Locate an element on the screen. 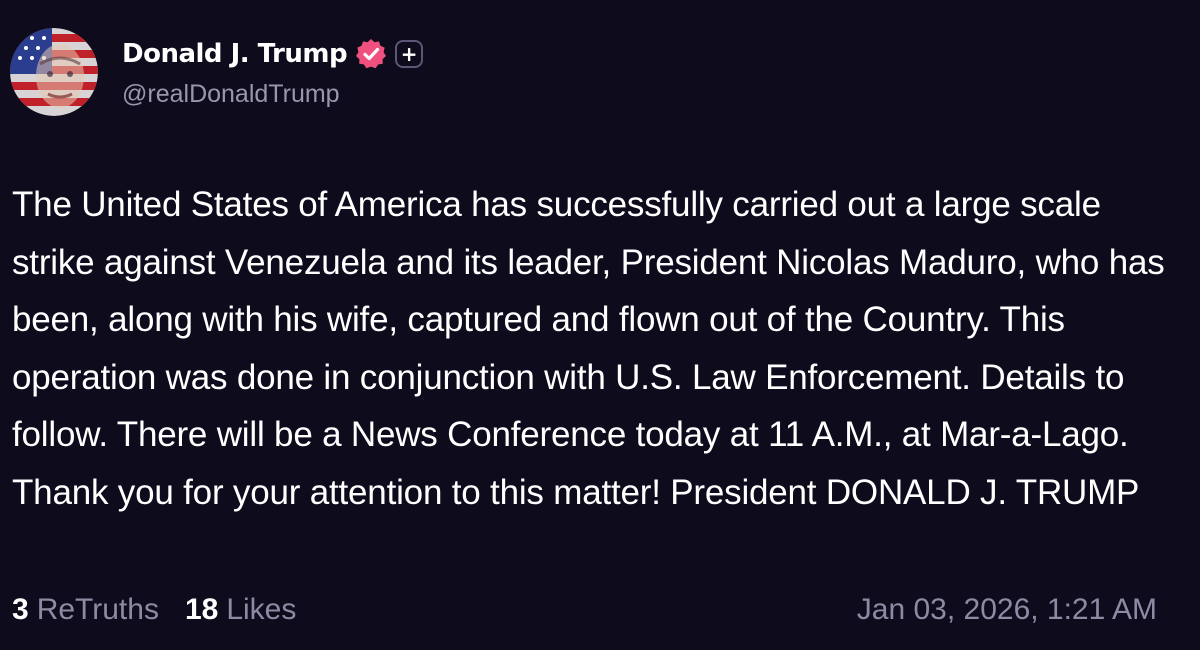 The image size is (1200, 650). likes-count: 18 is located at coordinates (201, 609).